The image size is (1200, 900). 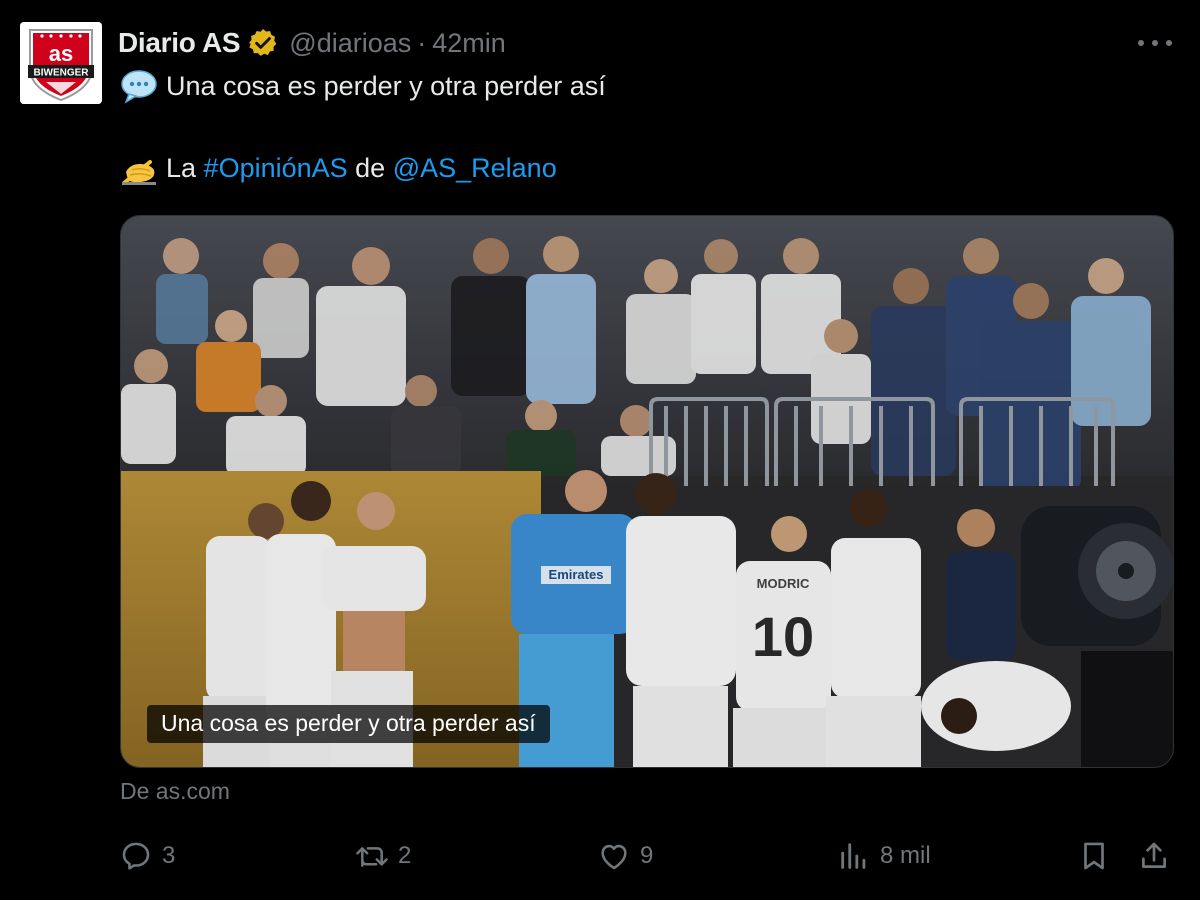 What do you see at coordinates (614, 856) in the screenshot?
I see `heart-icon` at bounding box center [614, 856].